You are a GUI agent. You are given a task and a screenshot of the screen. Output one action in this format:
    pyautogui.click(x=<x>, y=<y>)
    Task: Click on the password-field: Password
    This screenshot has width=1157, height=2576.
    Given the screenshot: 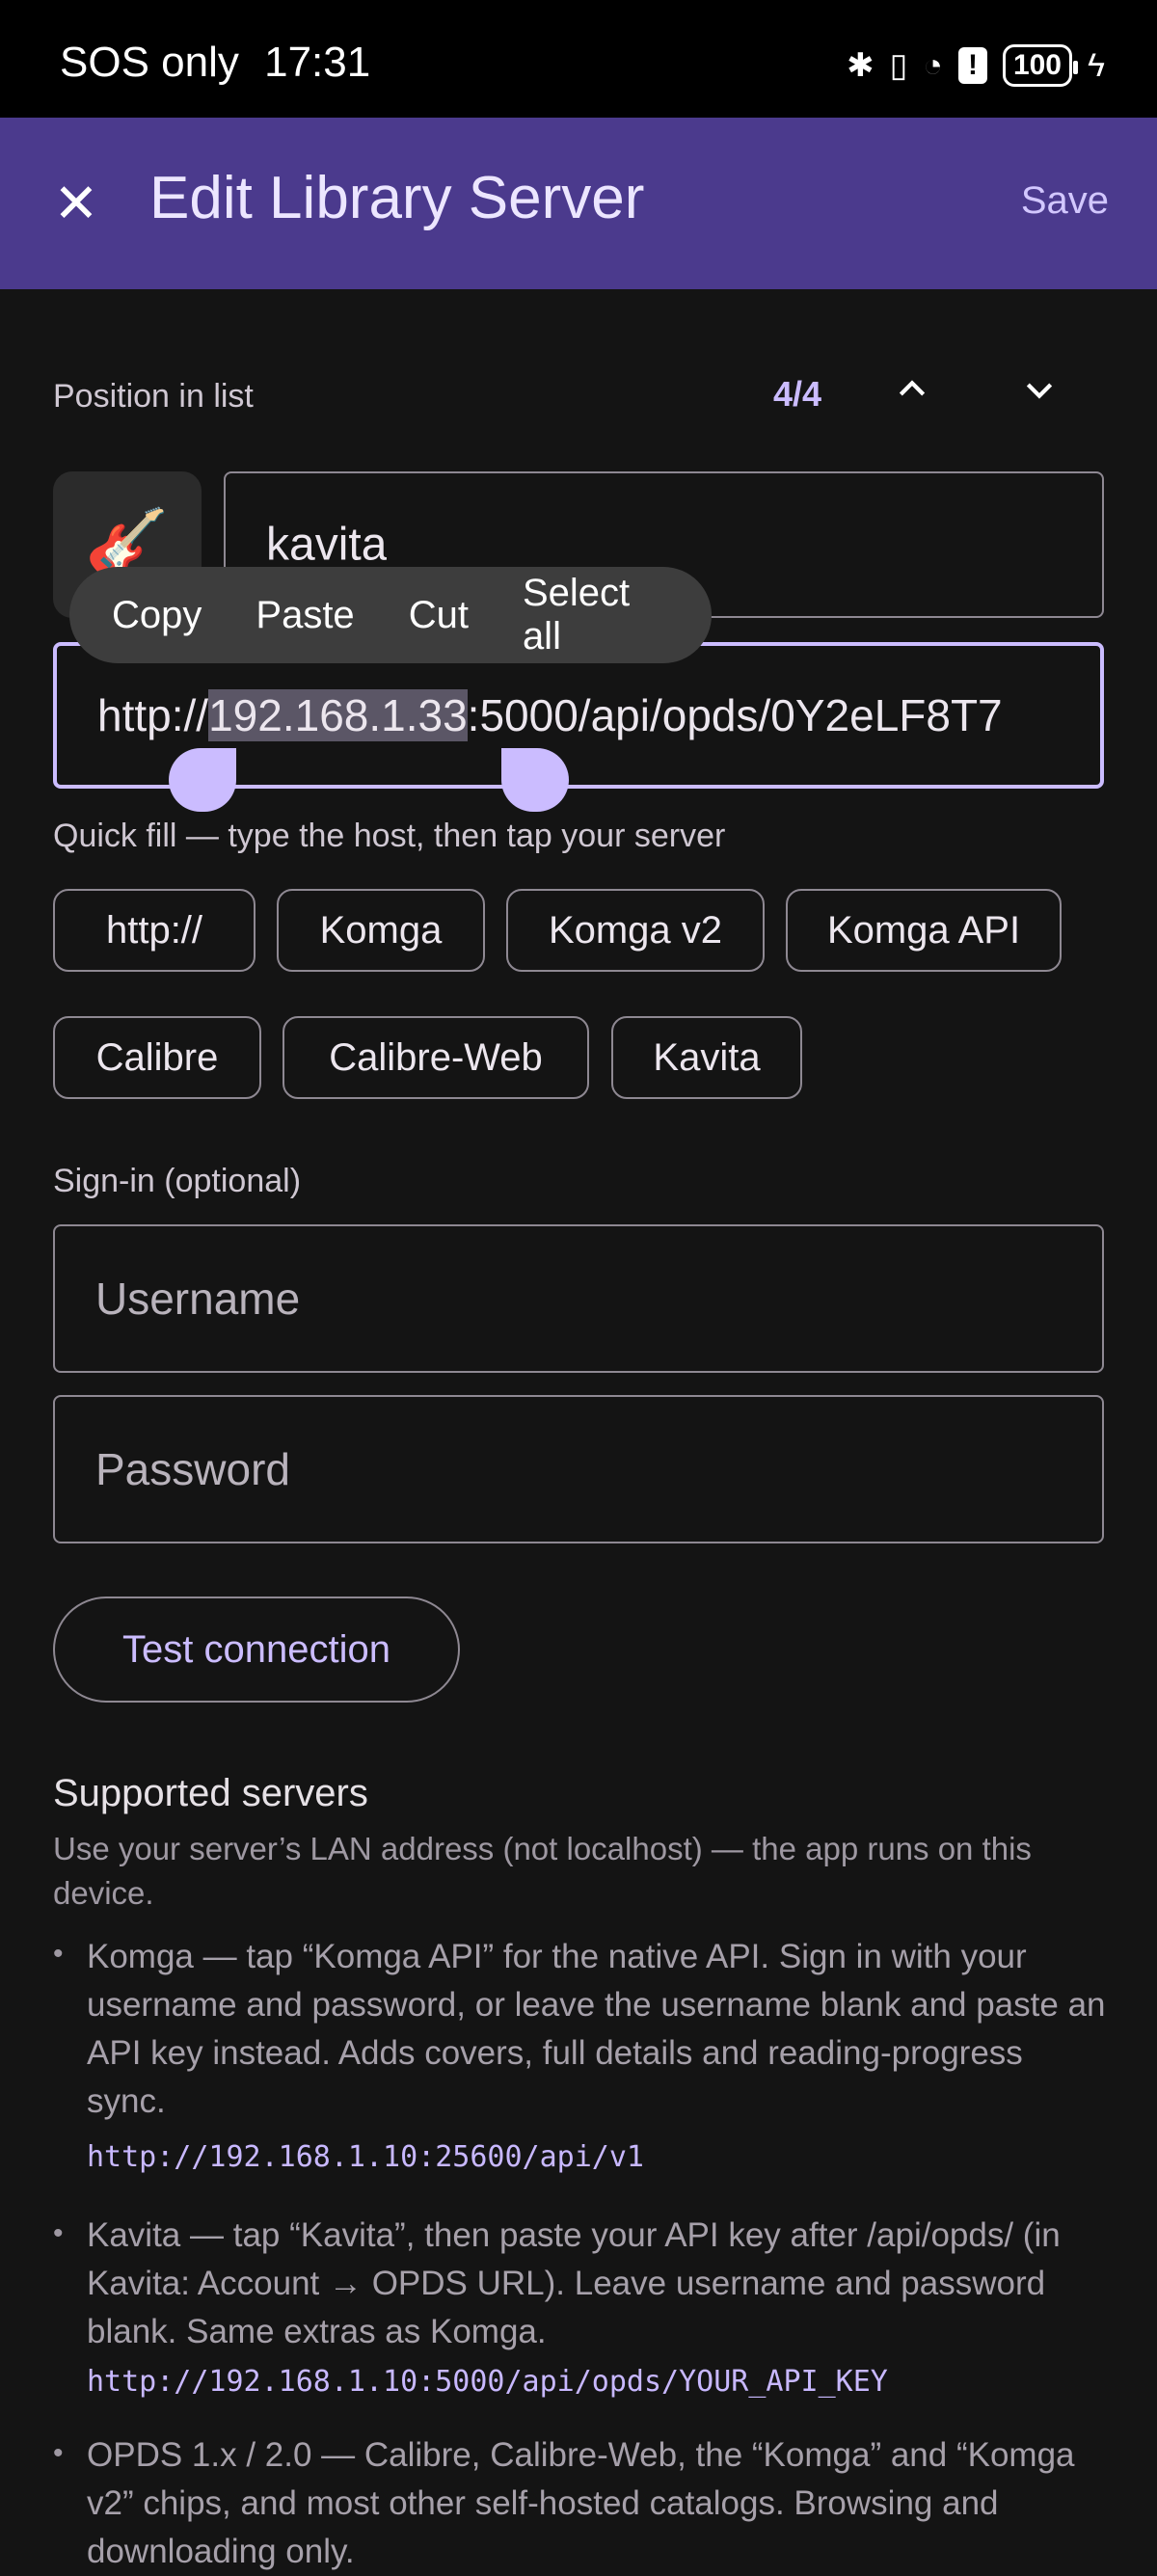 What is the action you would take?
    pyautogui.click(x=578, y=1469)
    